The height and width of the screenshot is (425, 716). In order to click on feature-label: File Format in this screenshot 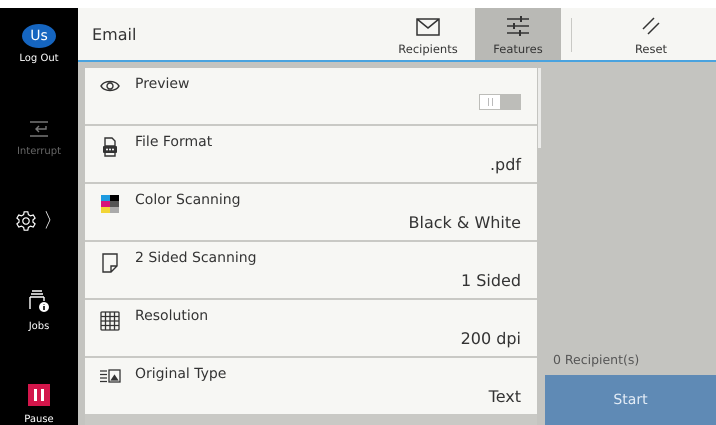, I will do `click(174, 142)`.